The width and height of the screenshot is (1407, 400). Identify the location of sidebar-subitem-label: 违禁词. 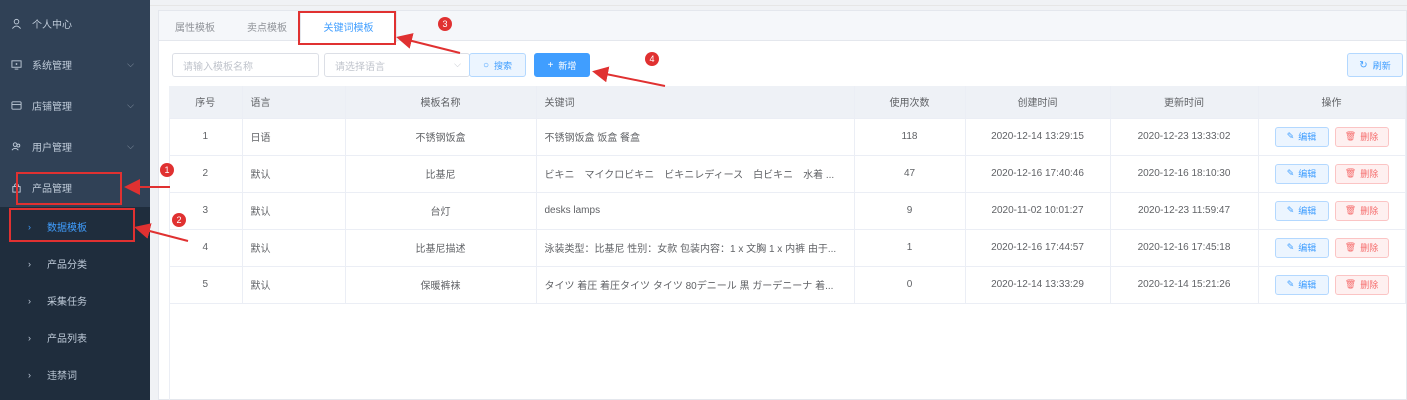
(62, 376).